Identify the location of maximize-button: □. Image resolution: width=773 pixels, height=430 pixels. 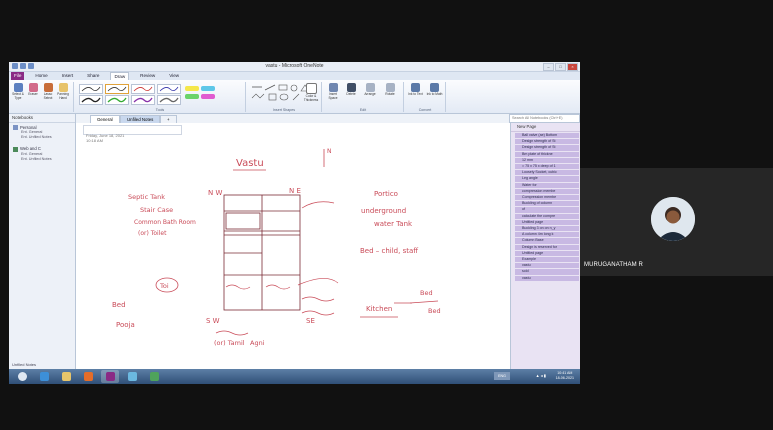
(560, 67).